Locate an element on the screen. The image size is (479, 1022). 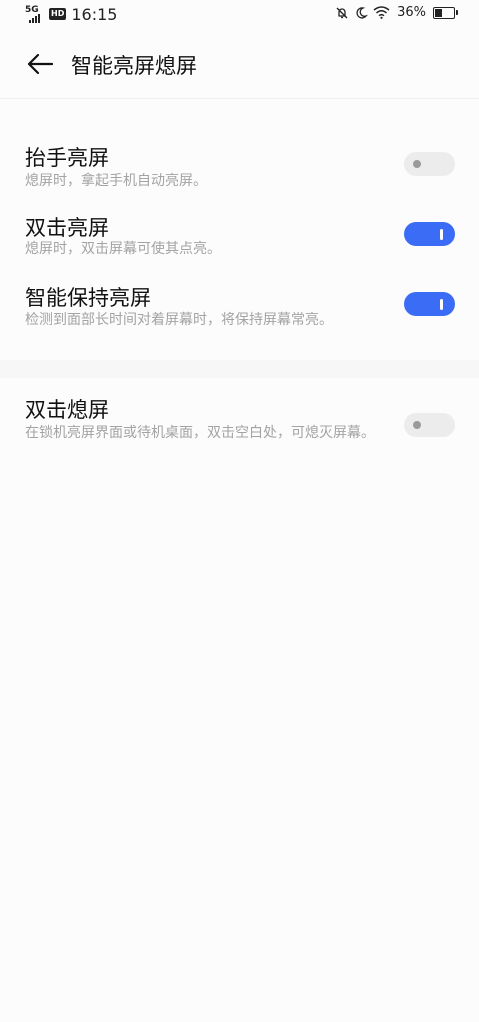
do-not-disturb-moon-icon is located at coordinates (362, 12).